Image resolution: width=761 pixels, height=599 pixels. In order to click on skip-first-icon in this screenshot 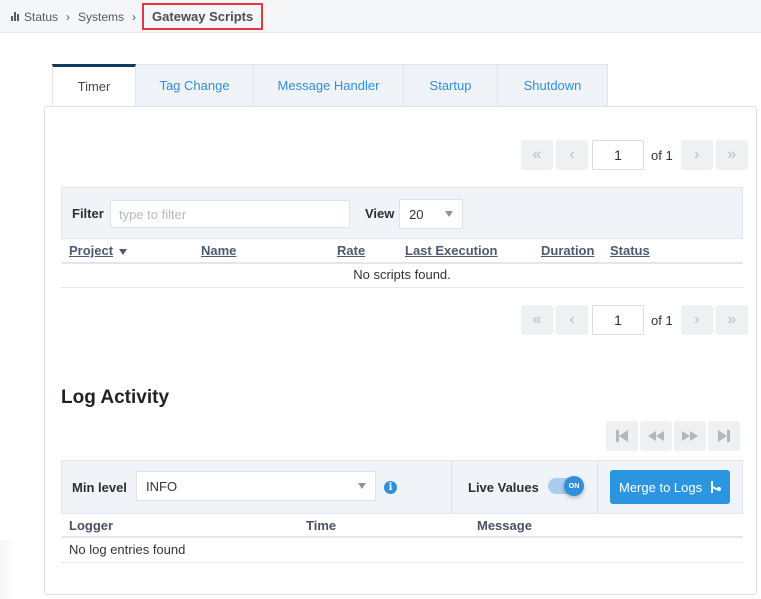, I will do `click(622, 436)`.